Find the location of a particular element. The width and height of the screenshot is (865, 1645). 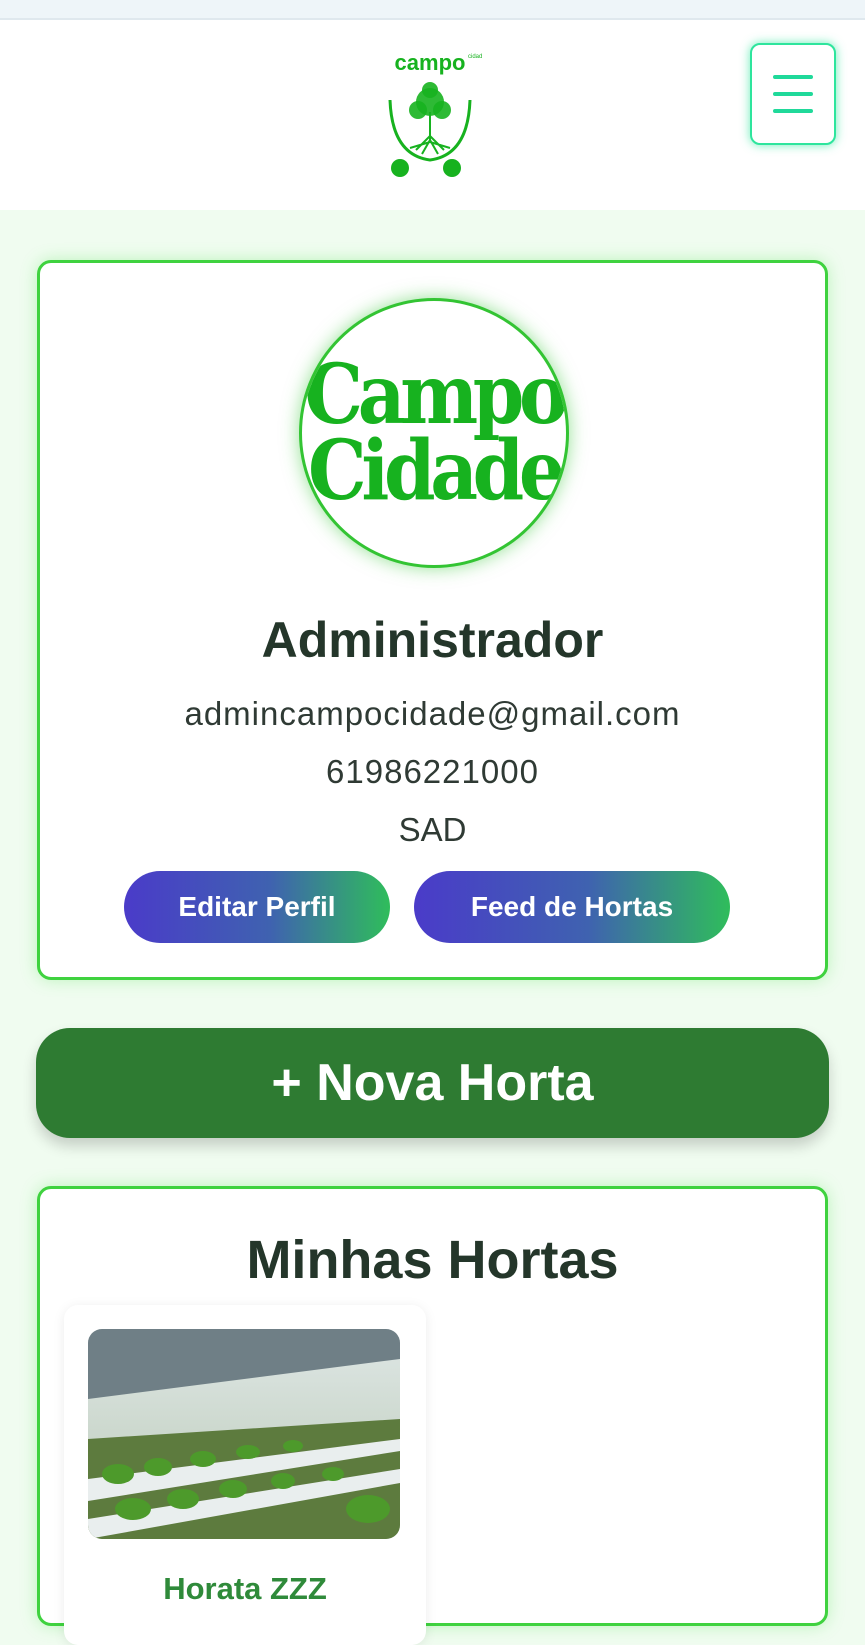

garden-name: Horata ZZZ is located at coordinates (245, 1588).